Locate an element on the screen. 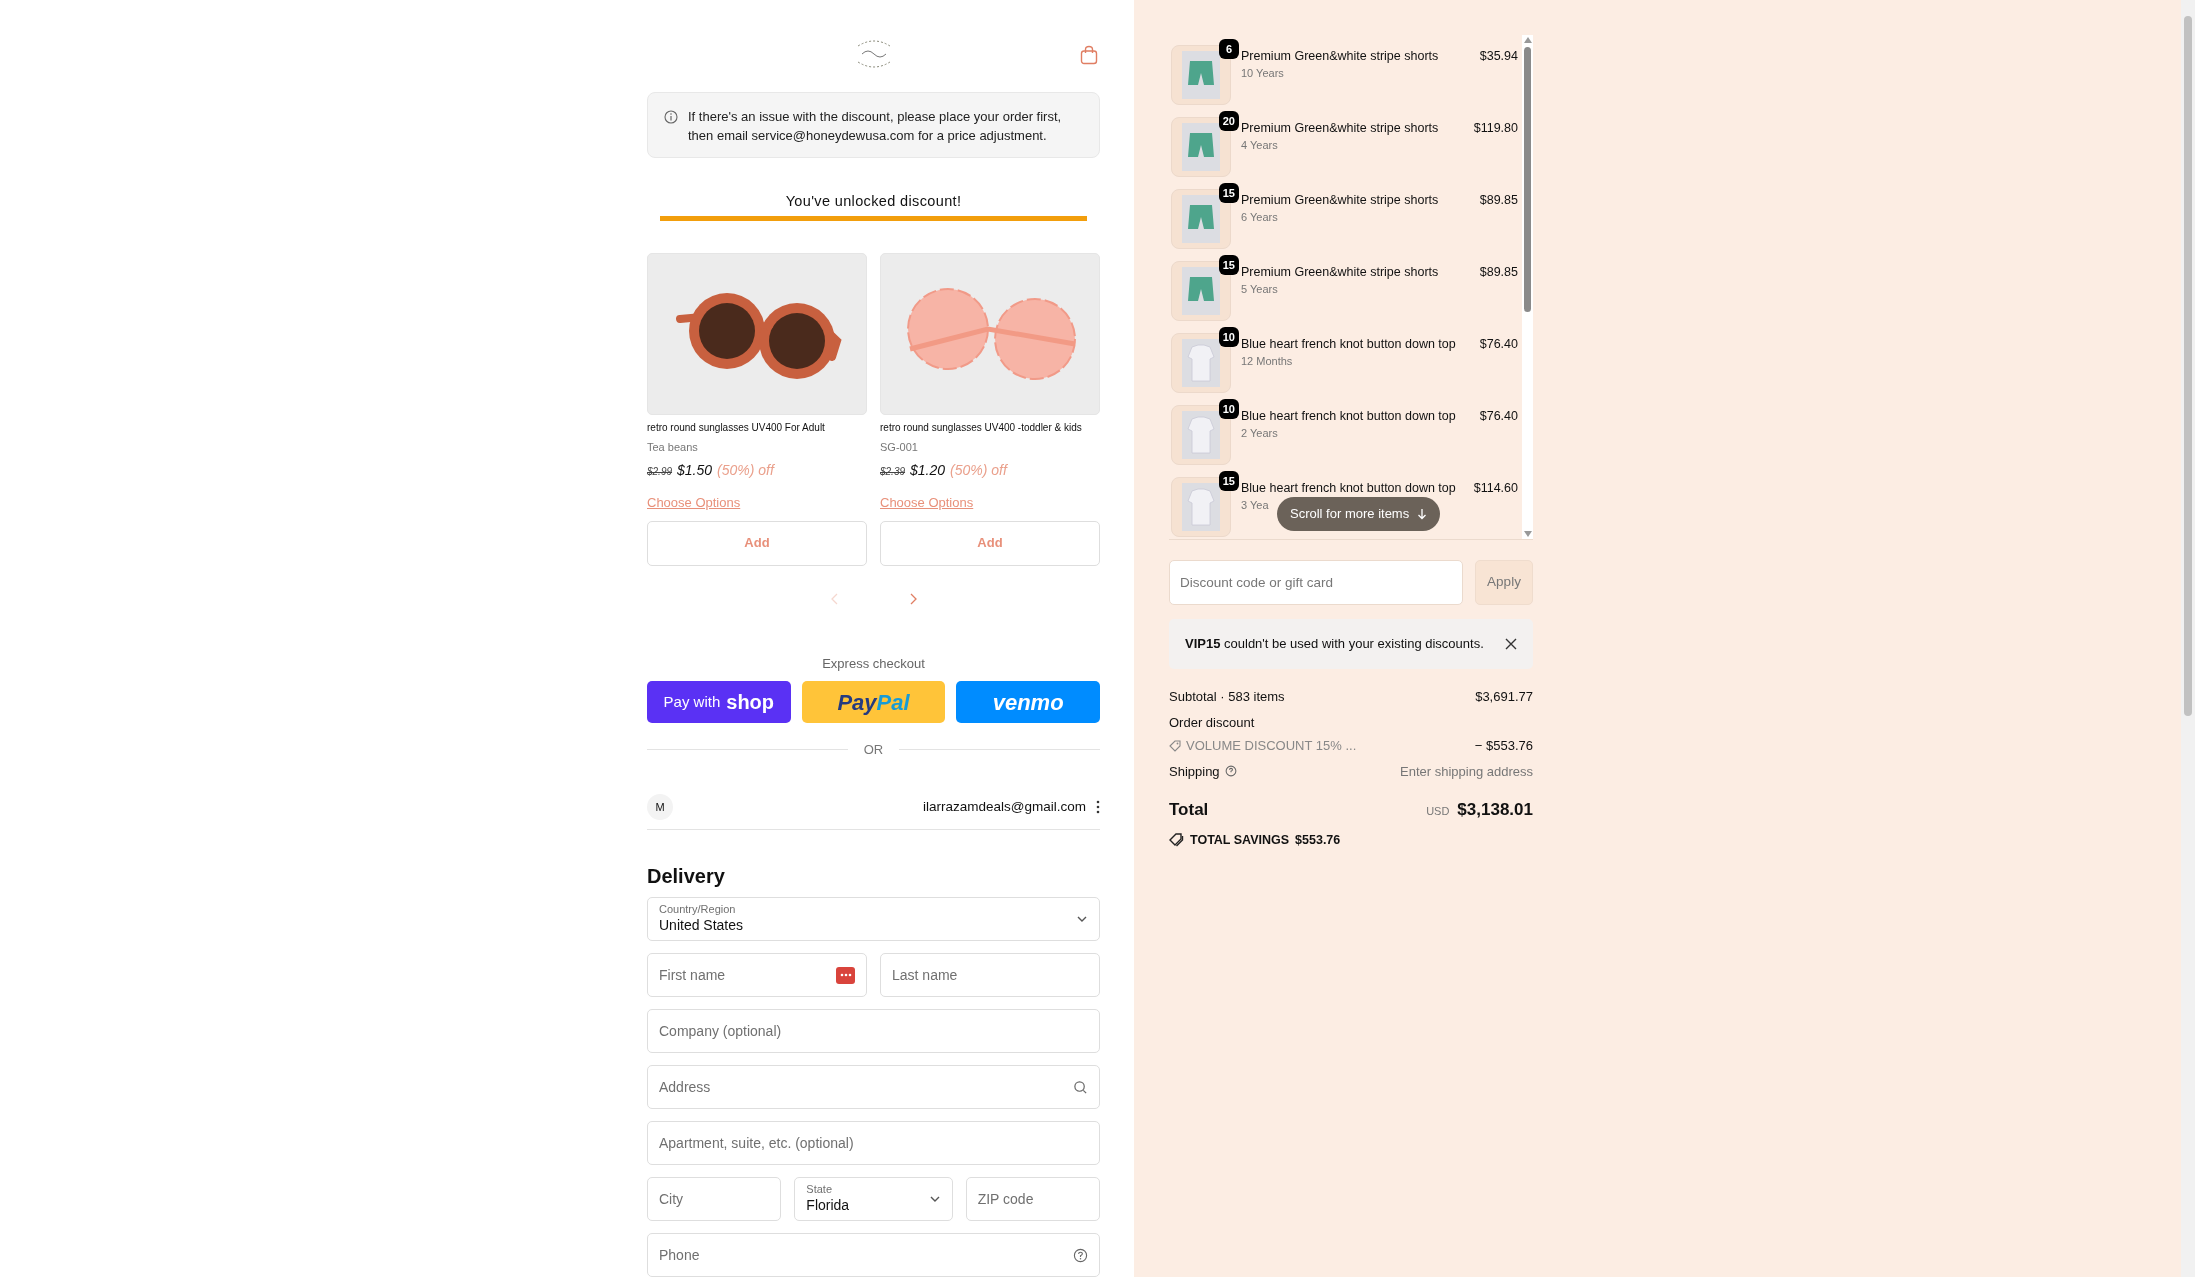 Image resolution: width=2195 pixels, height=1277 pixels. progress-message: You've unlocked discount! is located at coordinates (873, 201).